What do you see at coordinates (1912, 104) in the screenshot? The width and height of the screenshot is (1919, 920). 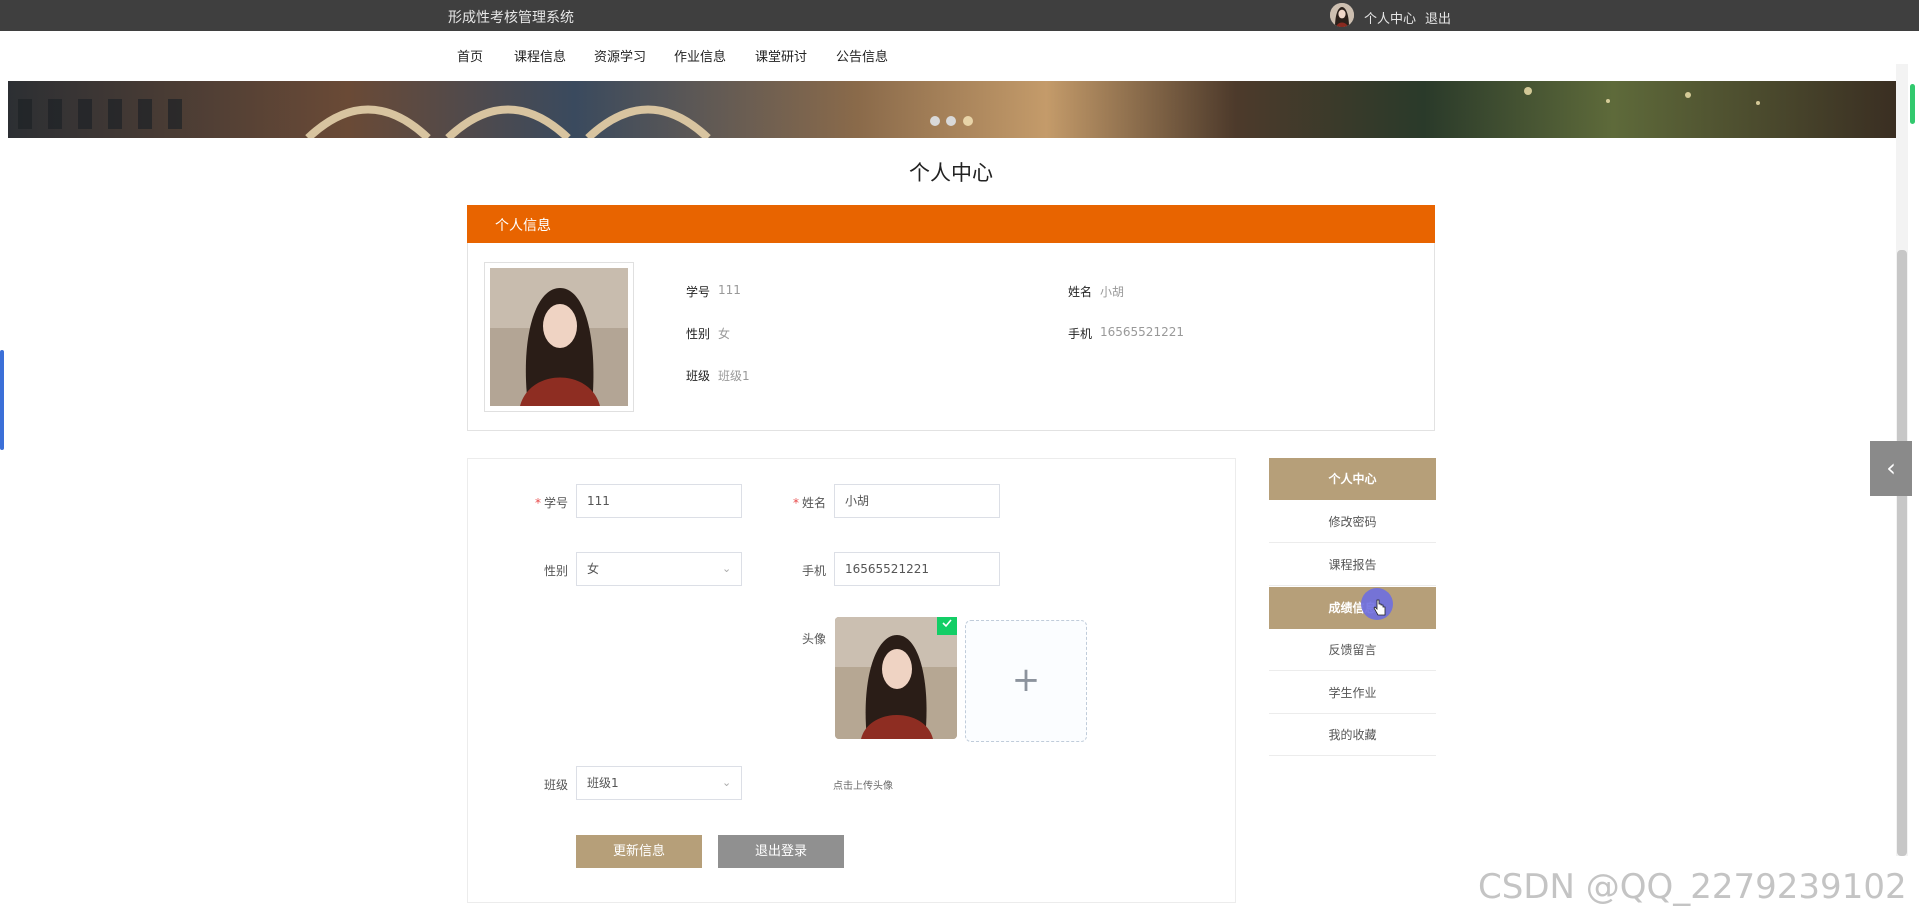 I see `status-indicator` at bounding box center [1912, 104].